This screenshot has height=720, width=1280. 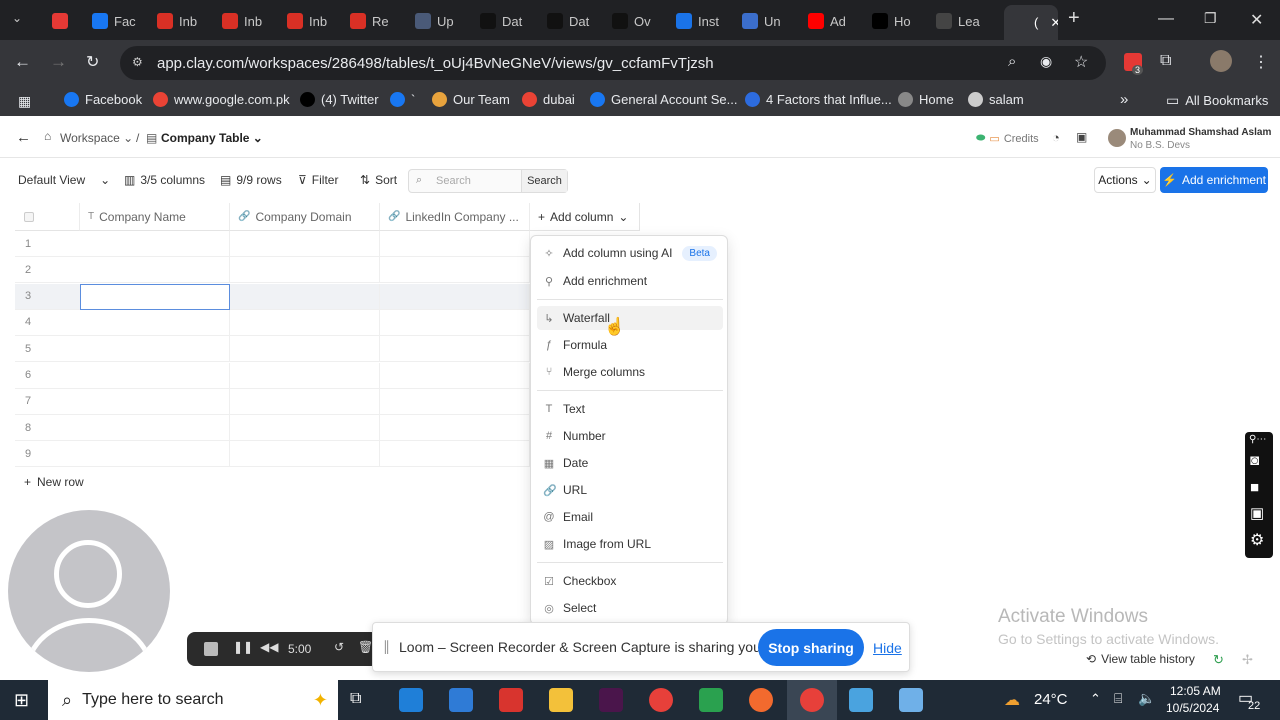 I want to click on search-button: Search, so click(x=544, y=181).